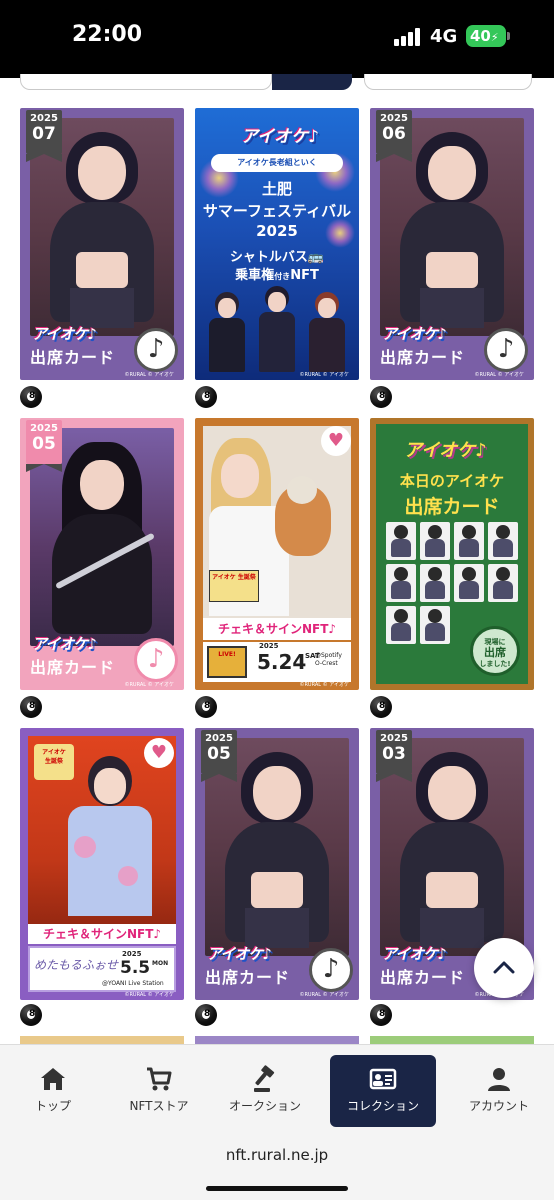 The width and height of the screenshot is (554, 1200). I want to click on attendance-stamp: 現場に 出席 しました!, so click(495, 651).